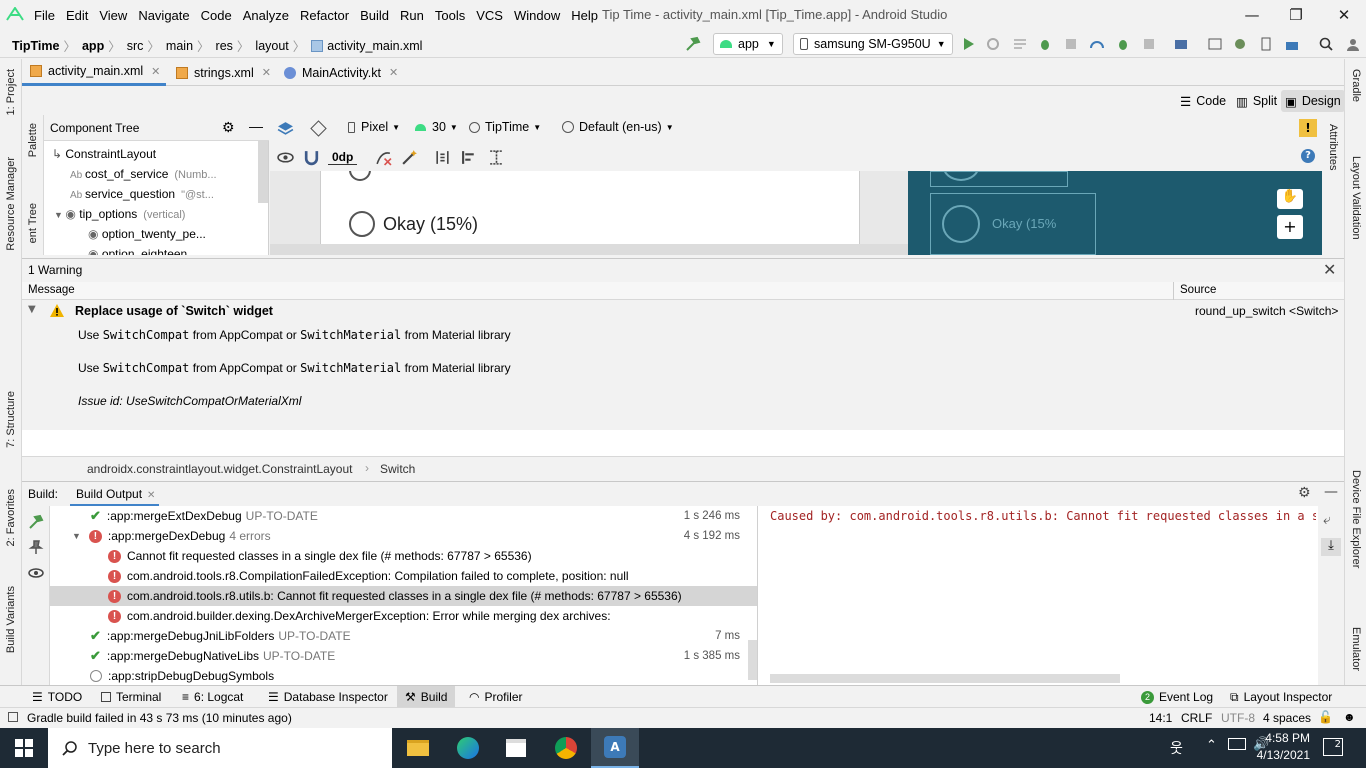 This screenshot has width=1366, height=768. I want to click on apply-code-changes-icon, so click(1020, 44).